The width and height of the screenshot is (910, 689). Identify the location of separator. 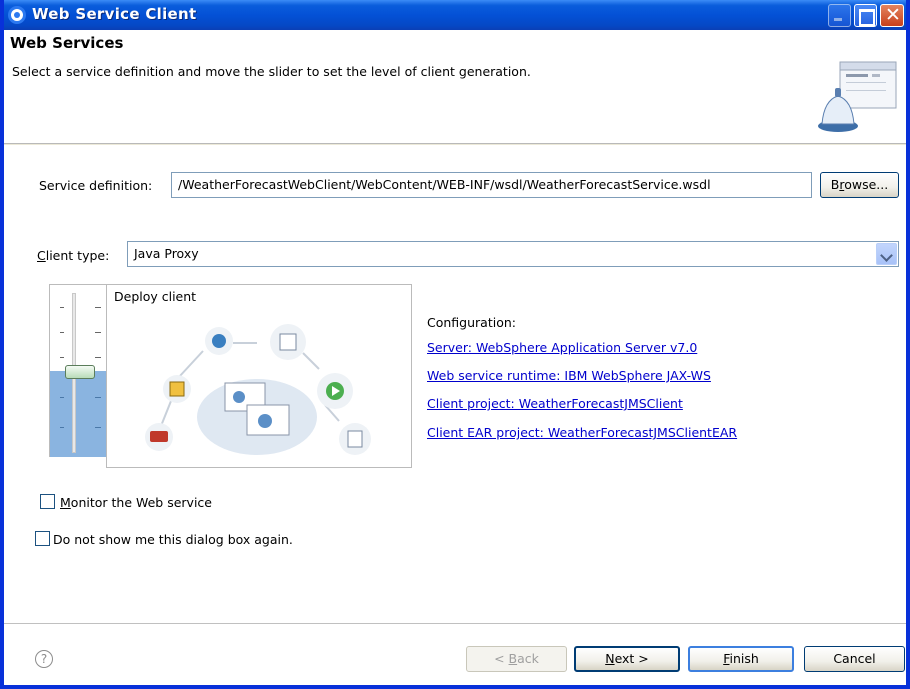
(467, 213).